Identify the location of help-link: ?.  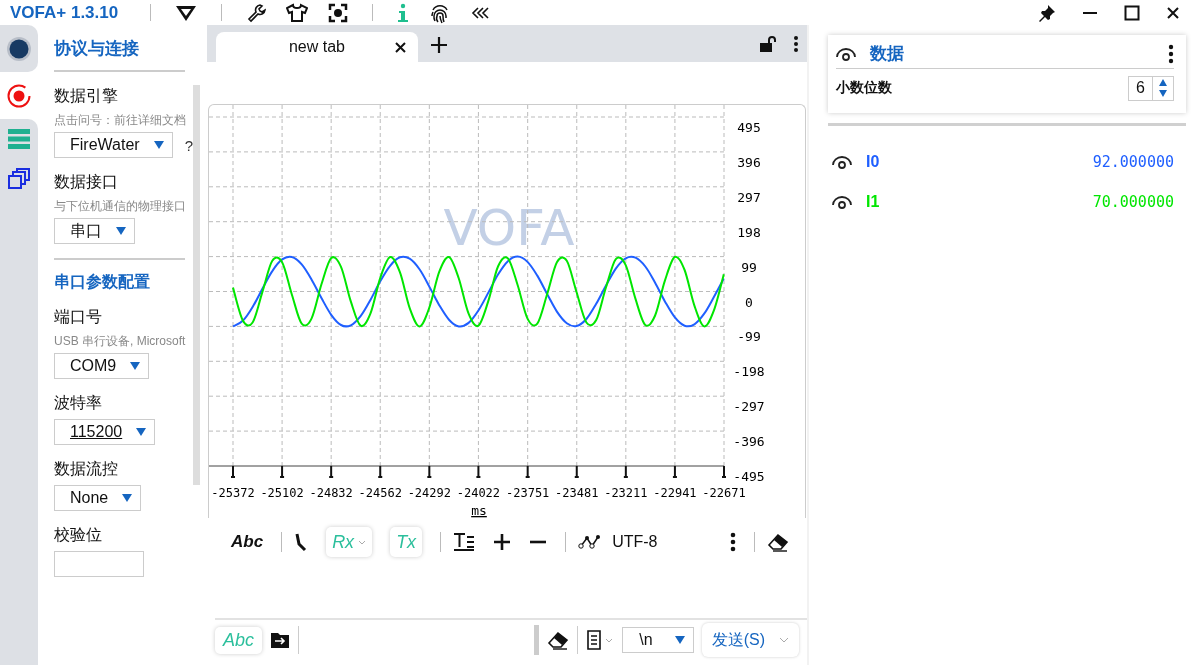
(188, 145).